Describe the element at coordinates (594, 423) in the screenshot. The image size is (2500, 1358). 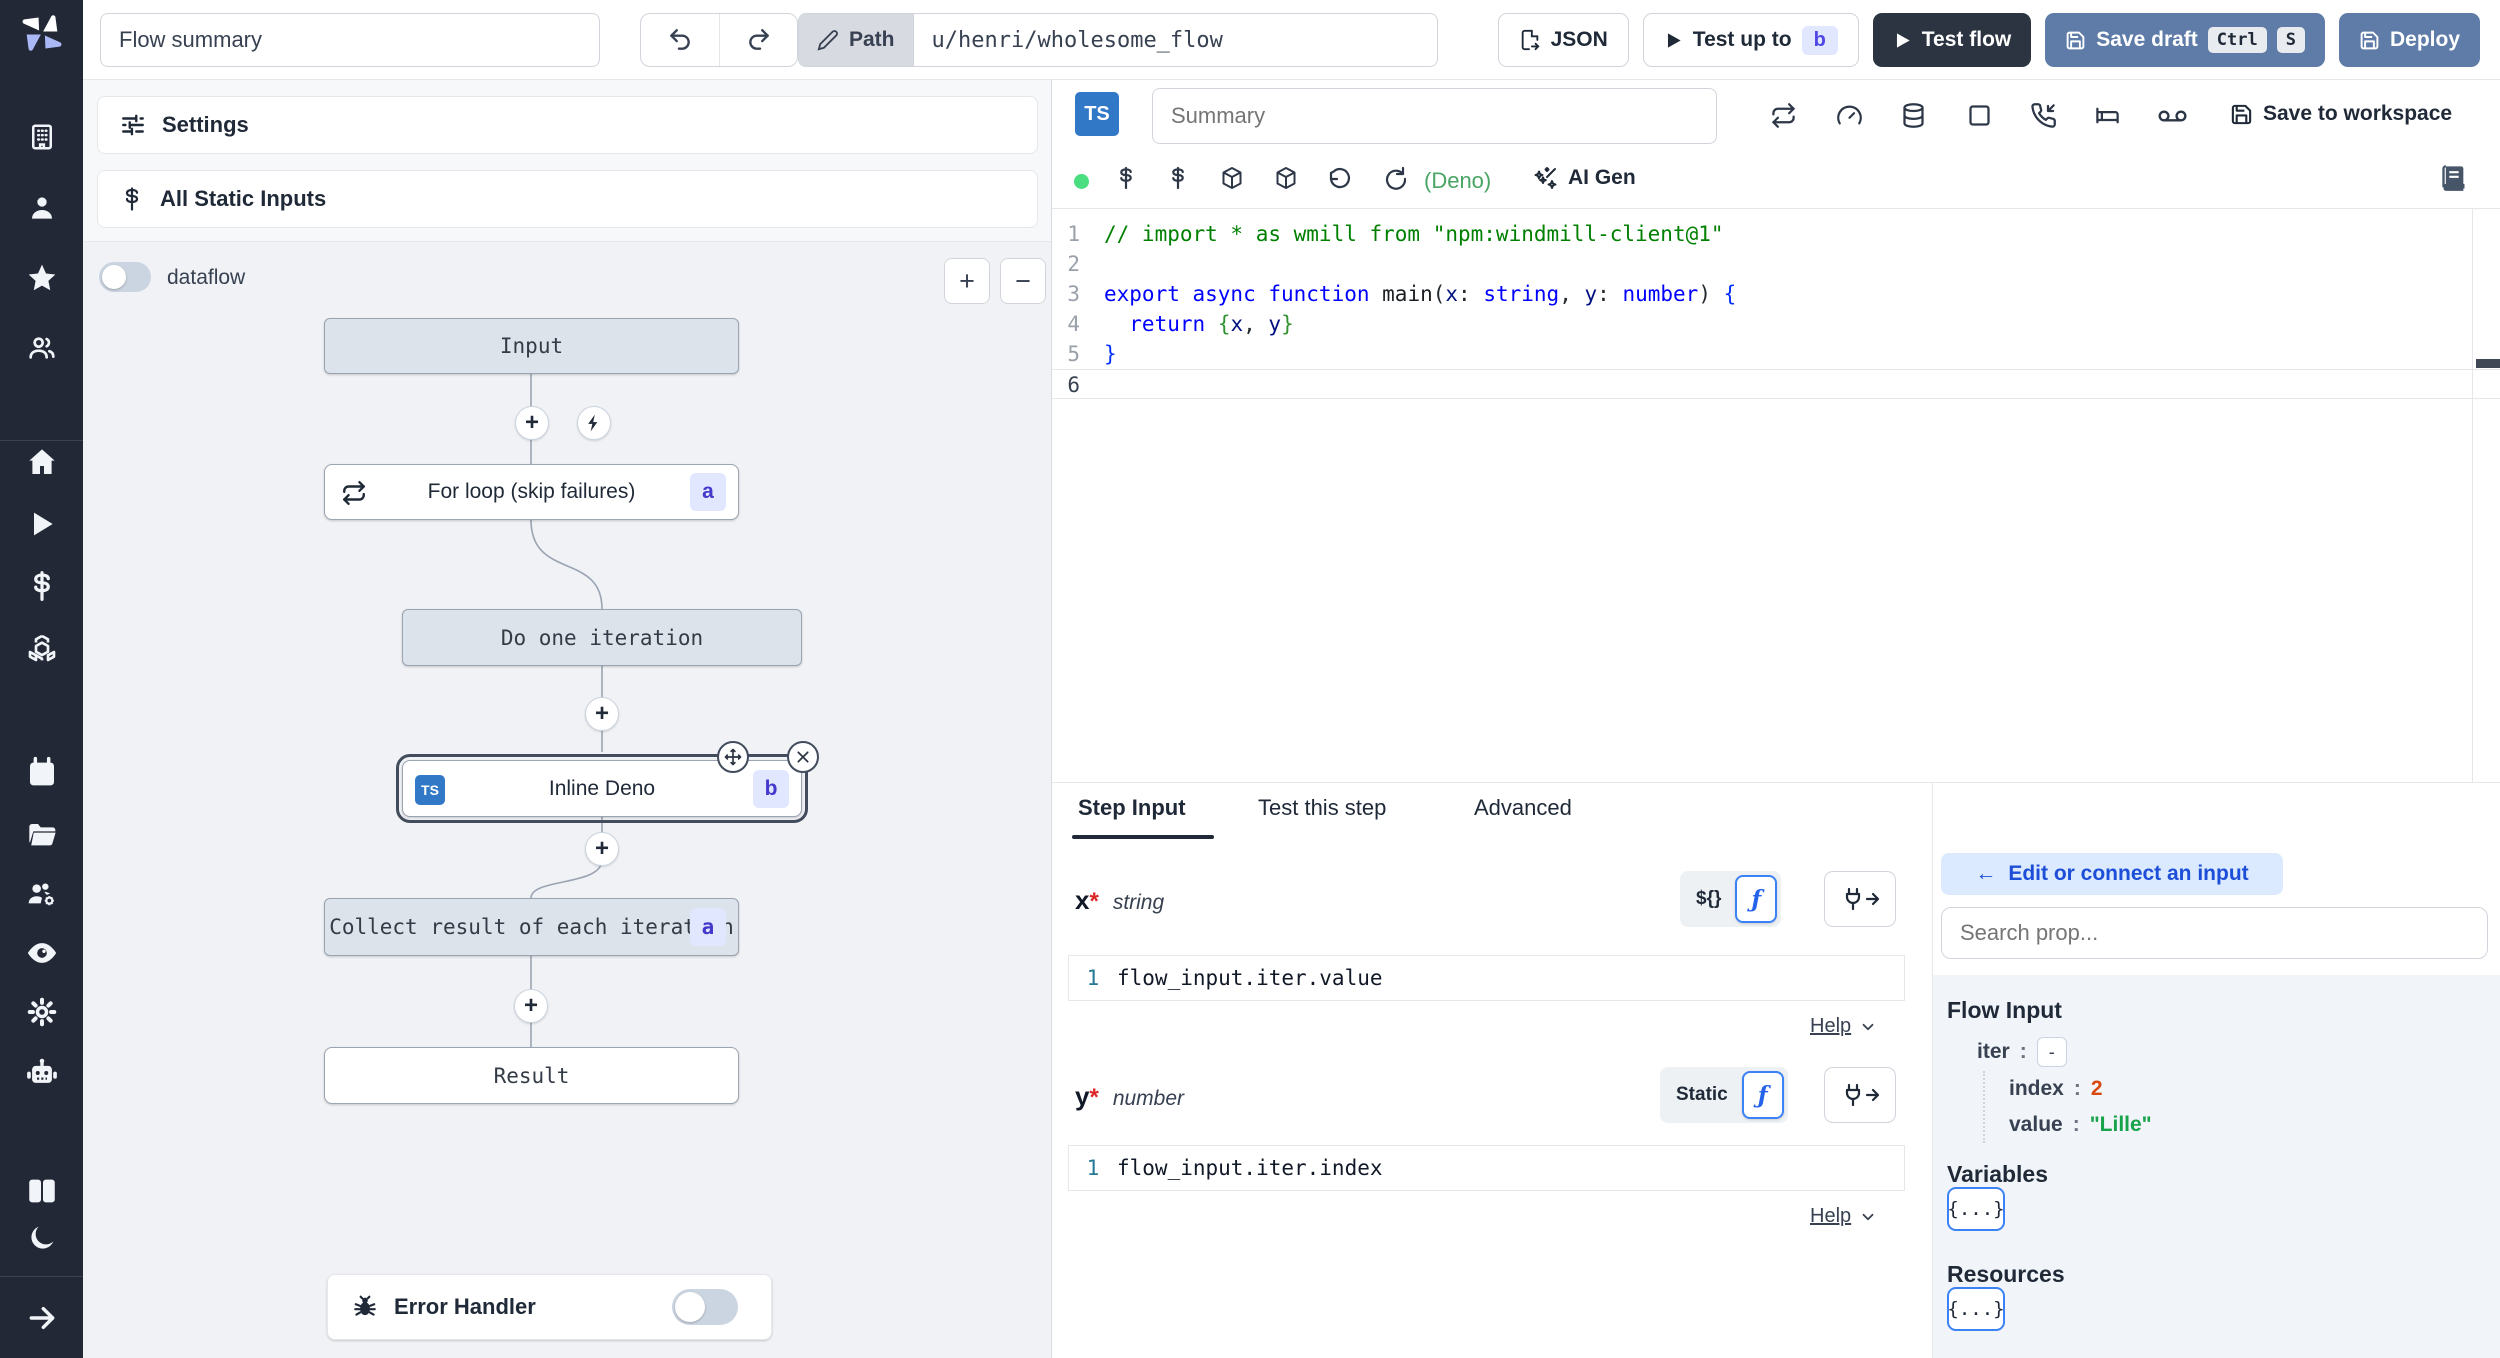
I see `trigger-button` at that location.